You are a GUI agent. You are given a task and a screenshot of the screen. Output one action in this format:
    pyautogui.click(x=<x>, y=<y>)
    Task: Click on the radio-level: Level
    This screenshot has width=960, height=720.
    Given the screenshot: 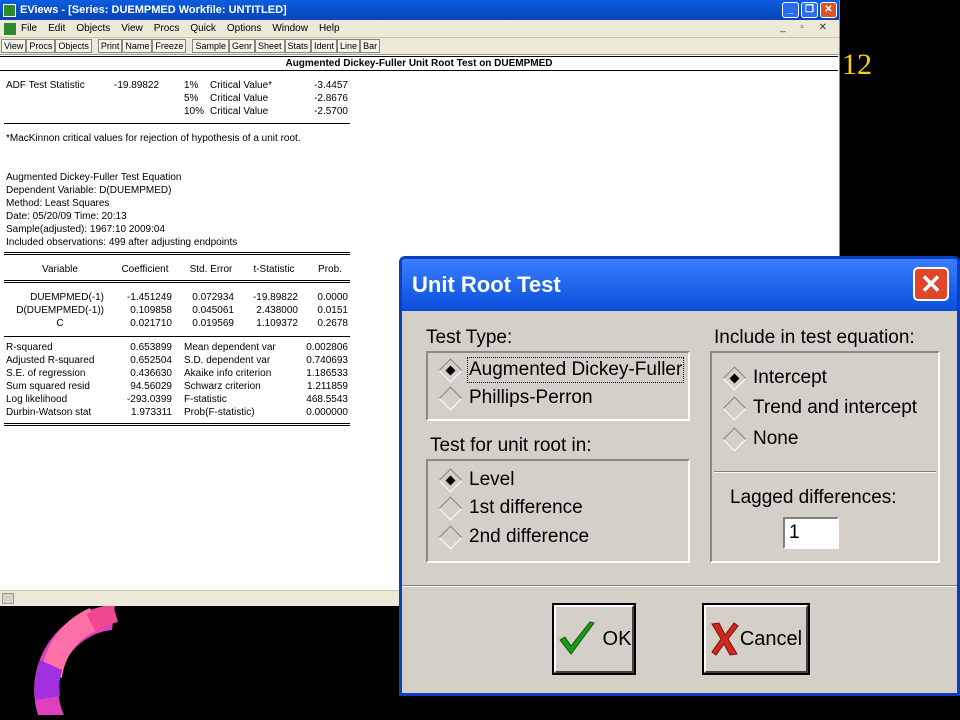 What is the action you would take?
    pyautogui.click(x=476, y=480)
    